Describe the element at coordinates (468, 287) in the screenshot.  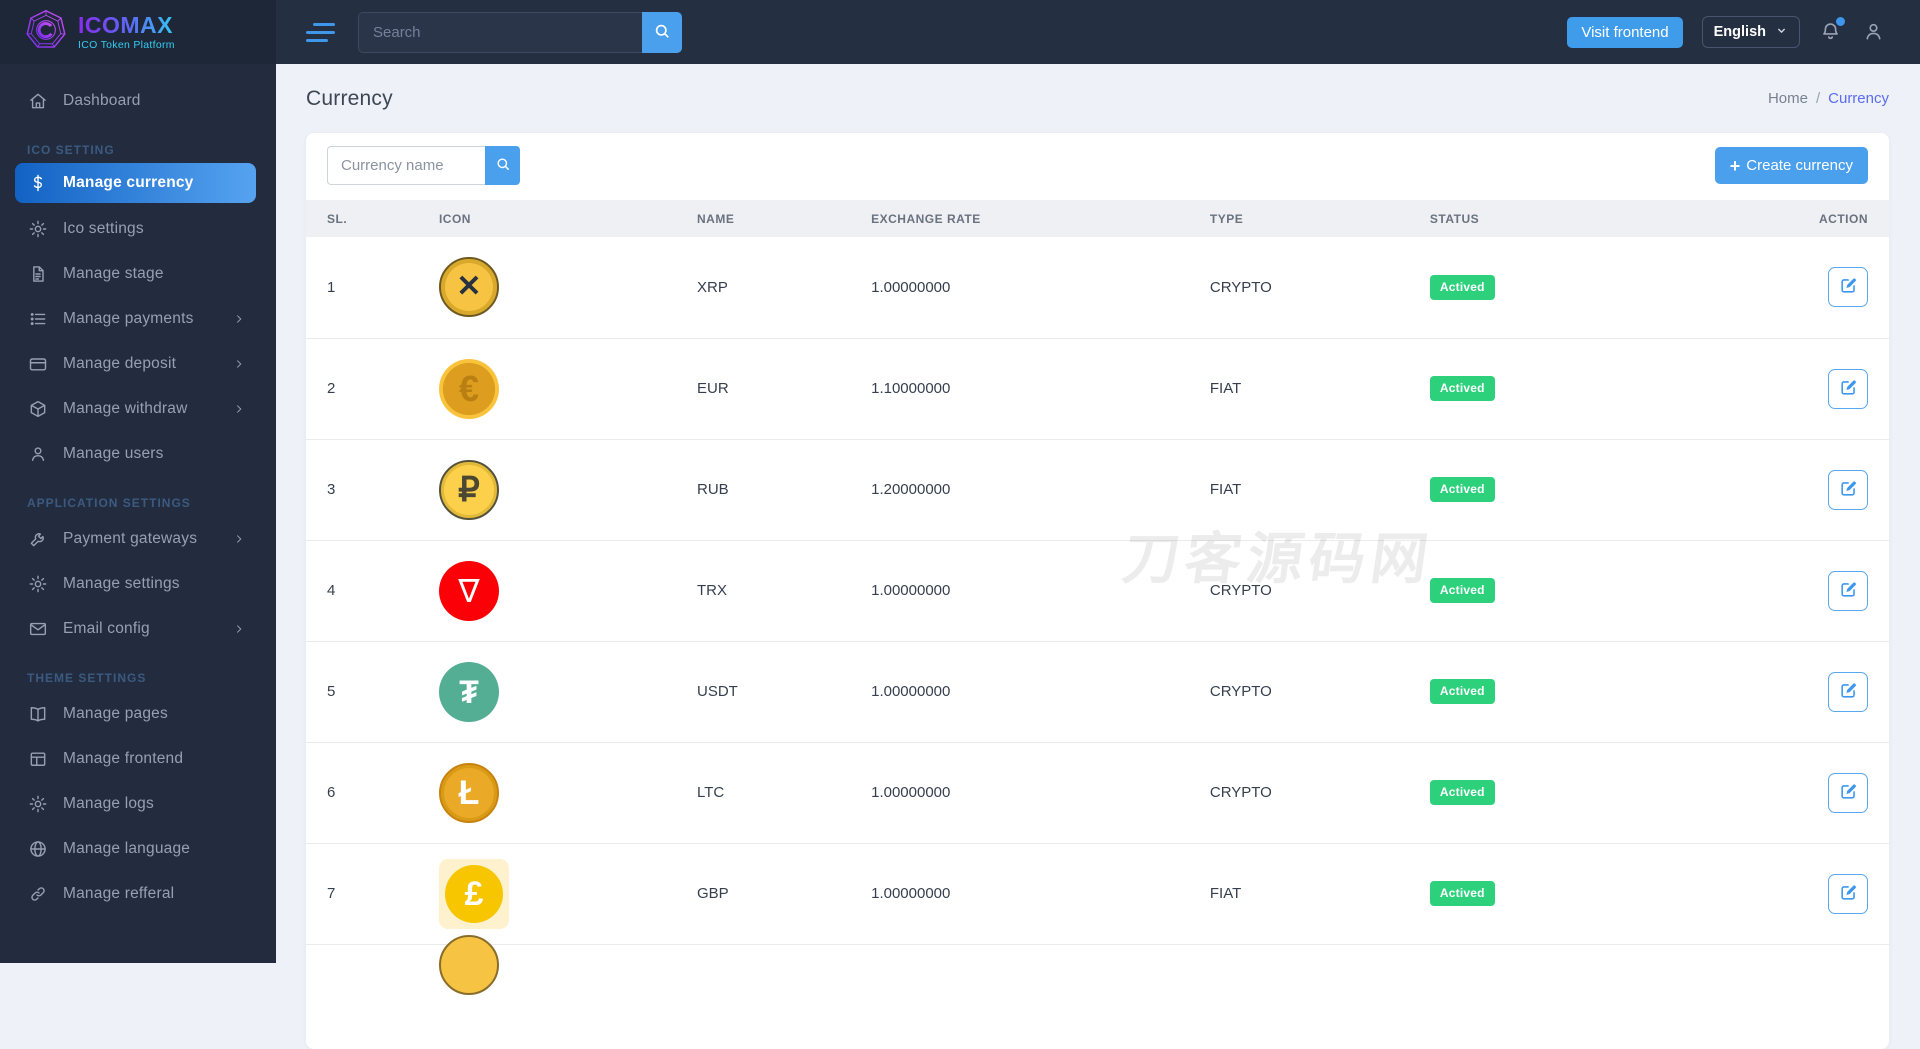
I see `xrp-coin-icon: ✕` at that location.